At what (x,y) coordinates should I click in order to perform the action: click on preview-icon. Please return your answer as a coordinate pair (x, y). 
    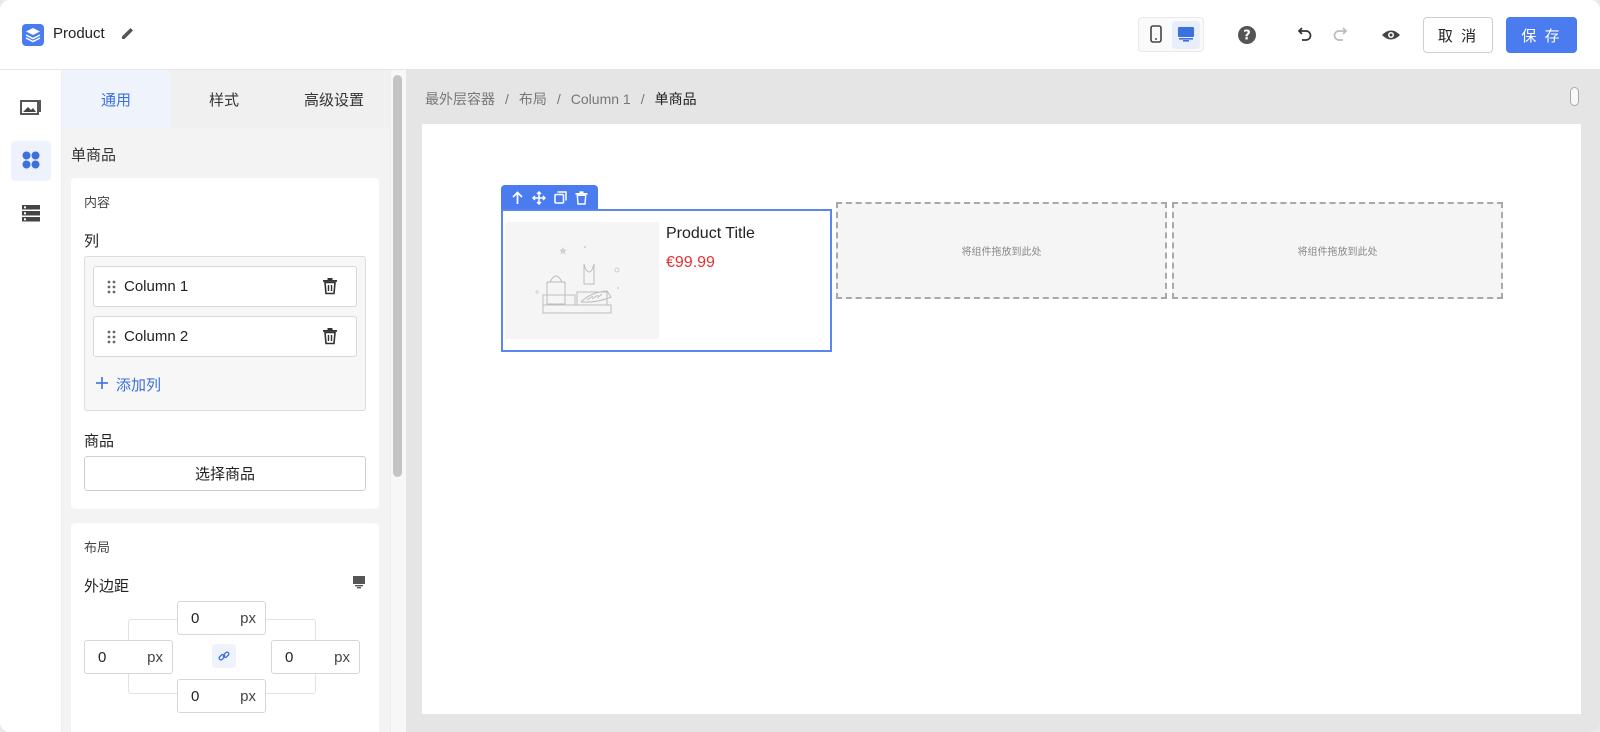
    Looking at the image, I should click on (1391, 35).